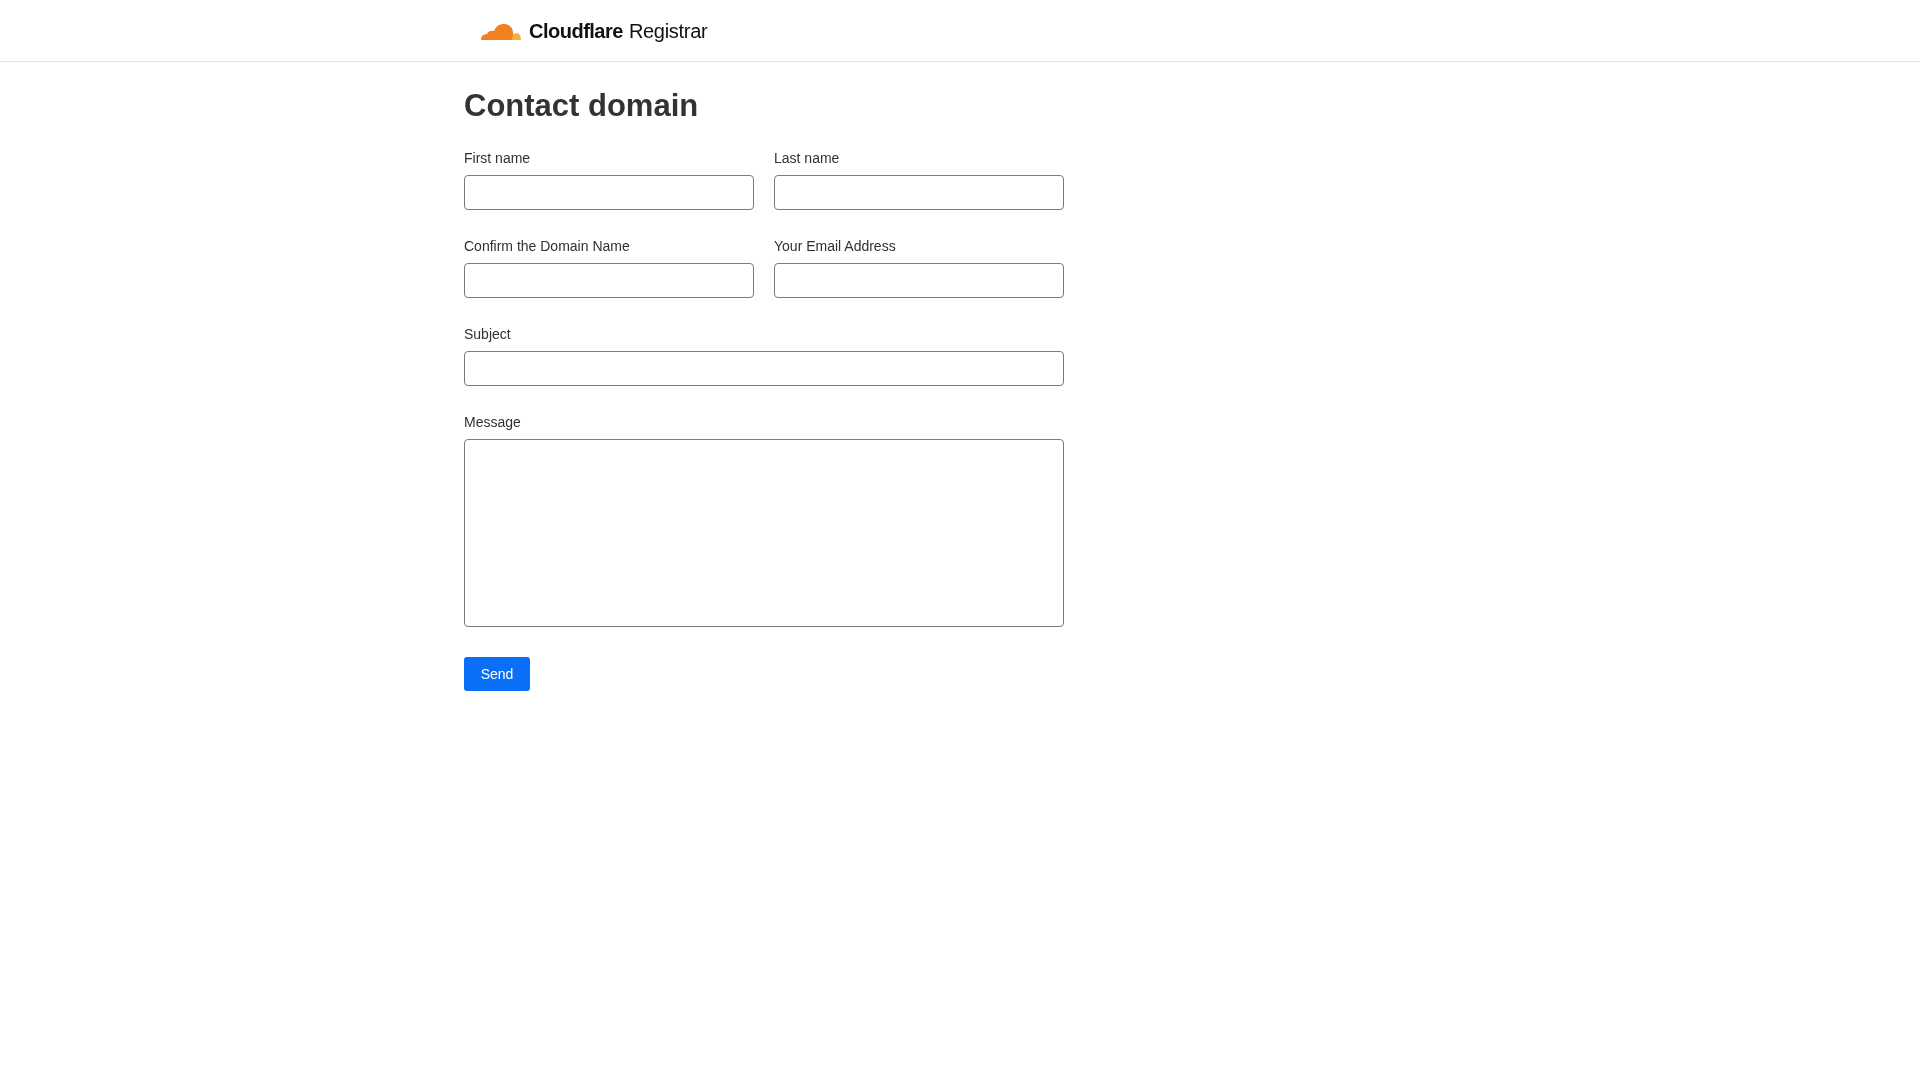 This screenshot has width=1920, height=1080. Describe the element at coordinates (547, 246) in the screenshot. I see `field-label: Confirm the Domain Name` at that location.